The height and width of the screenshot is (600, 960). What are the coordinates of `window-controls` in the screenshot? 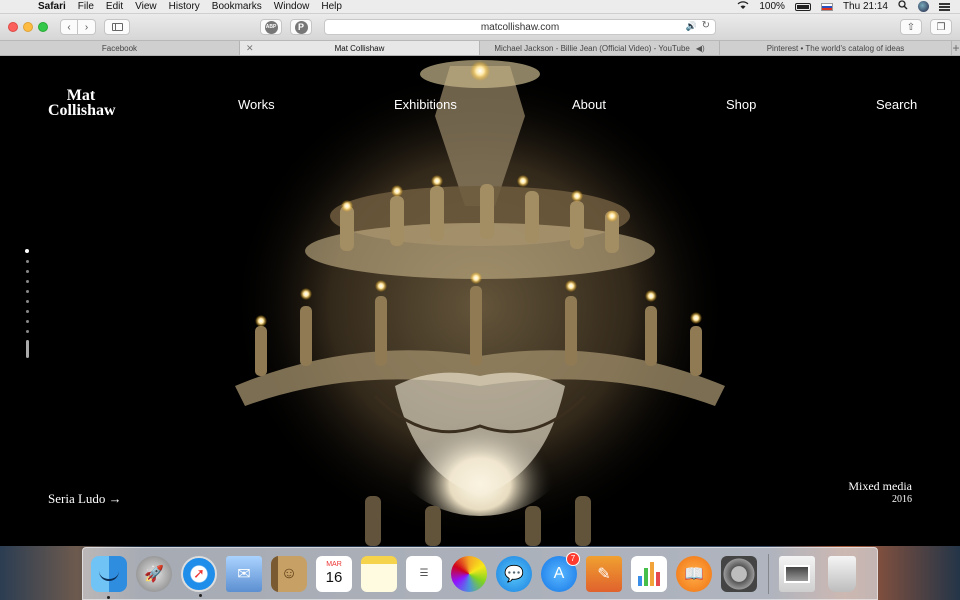 It's located at (28, 27).